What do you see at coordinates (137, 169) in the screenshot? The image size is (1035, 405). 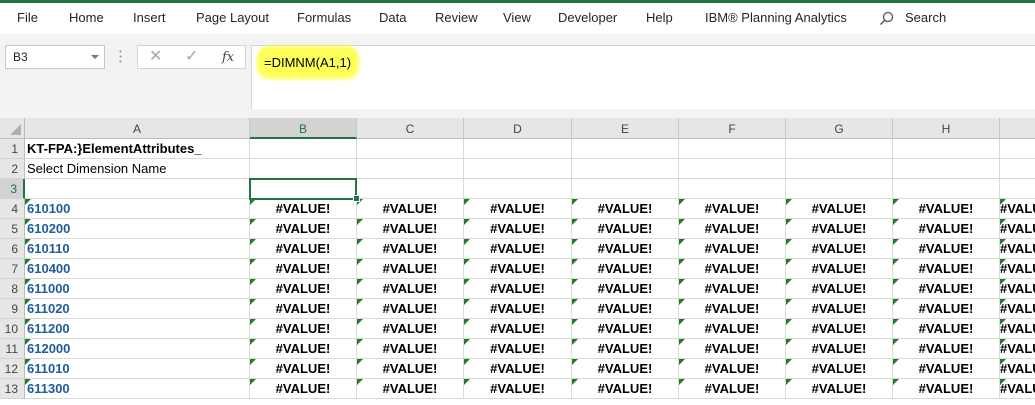 I see `cell-a2: Select Dimension Name` at bounding box center [137, 169].